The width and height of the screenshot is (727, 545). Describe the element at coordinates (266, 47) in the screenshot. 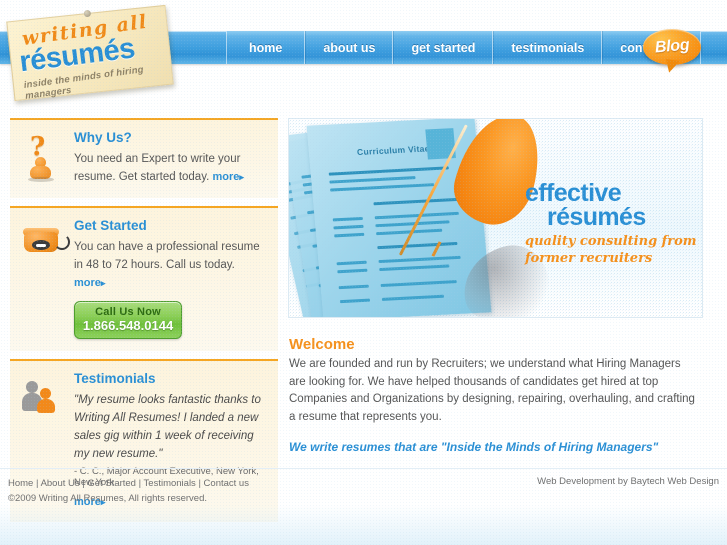

I see `nav-item-home: home` at that location.